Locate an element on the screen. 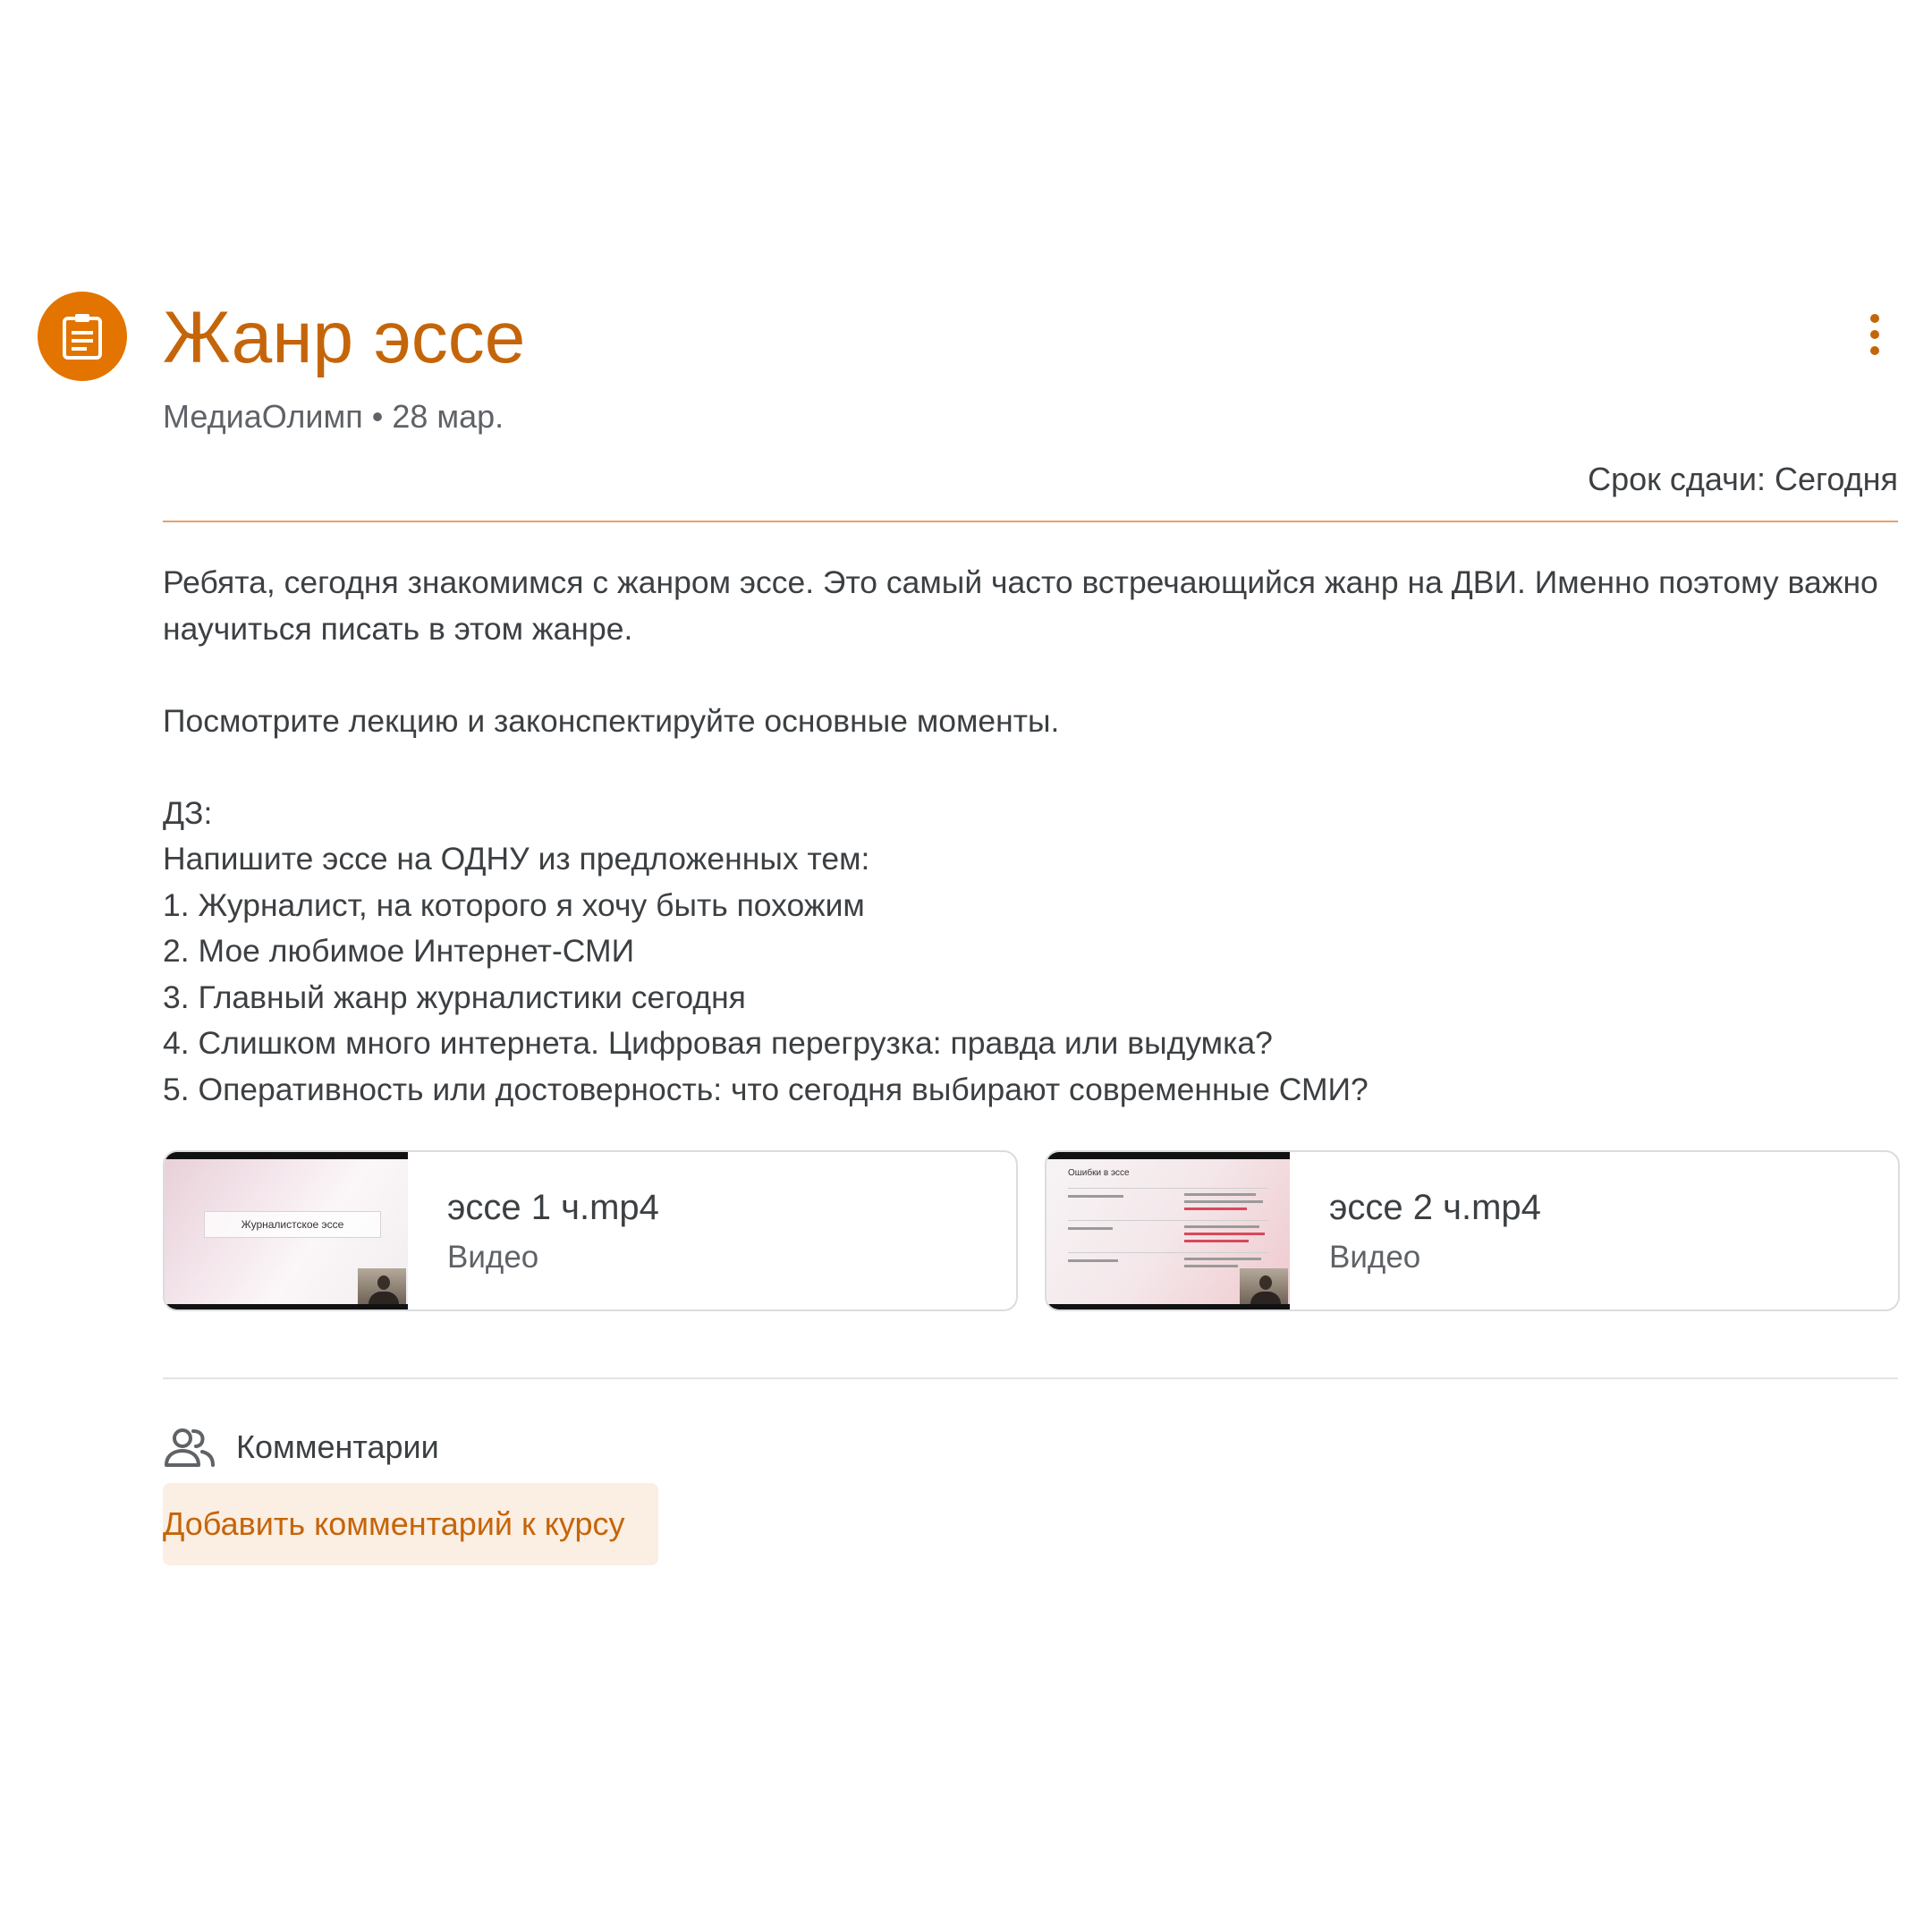 Image resolution: width=1932 pixels, height=1932 pixels. video-thumbnail: Журналистское эссе is located at coordinates (286, 1230).